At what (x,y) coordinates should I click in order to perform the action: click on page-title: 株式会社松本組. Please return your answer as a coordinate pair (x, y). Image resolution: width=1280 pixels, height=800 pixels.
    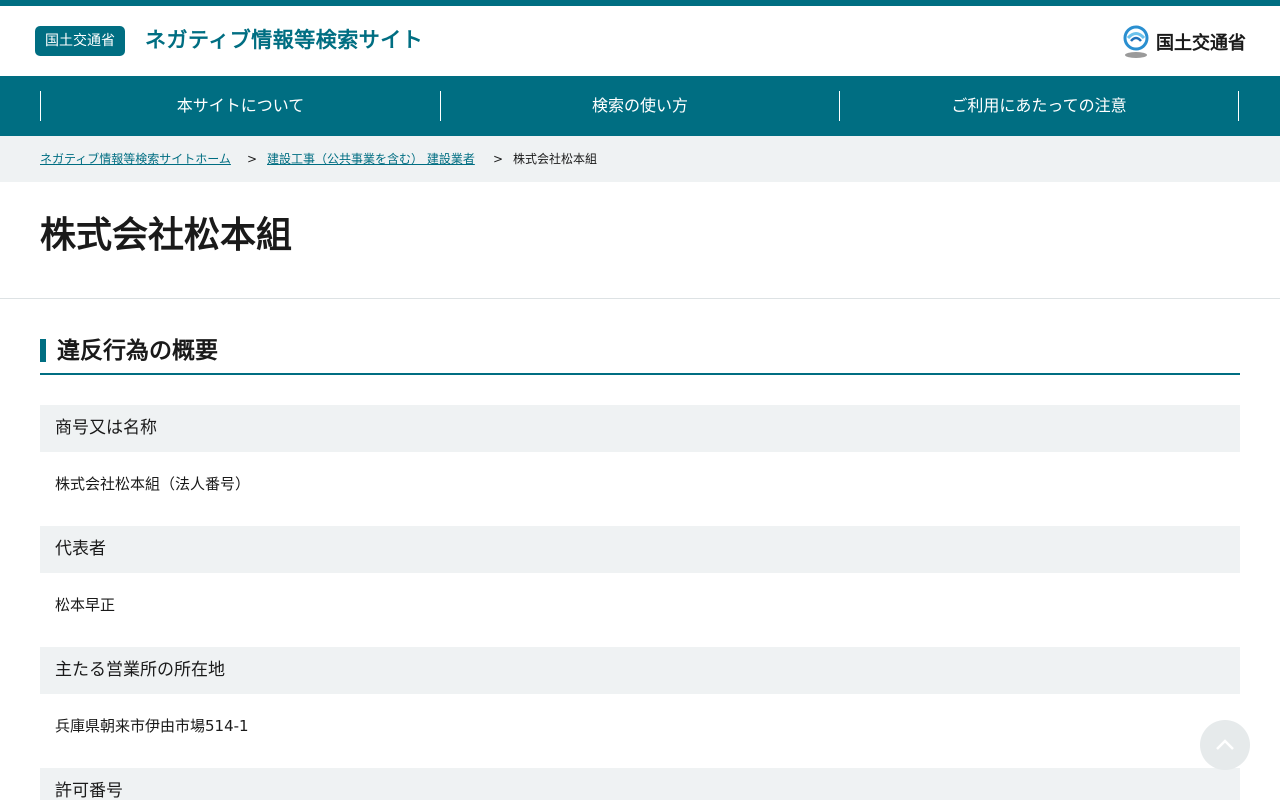
    Looking at the image, I should click on (166, 235).